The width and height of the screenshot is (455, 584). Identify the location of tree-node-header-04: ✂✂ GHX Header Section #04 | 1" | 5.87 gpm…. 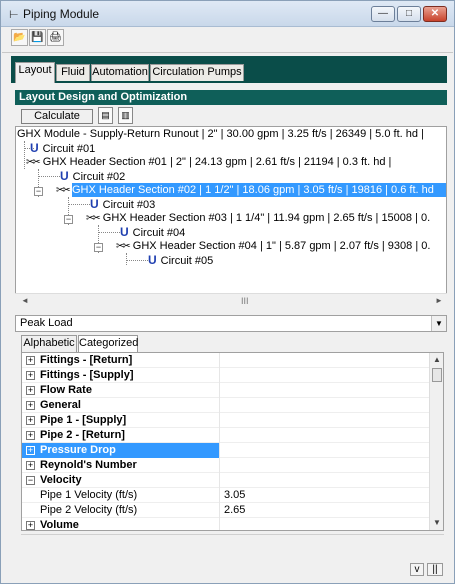
(273, 246).